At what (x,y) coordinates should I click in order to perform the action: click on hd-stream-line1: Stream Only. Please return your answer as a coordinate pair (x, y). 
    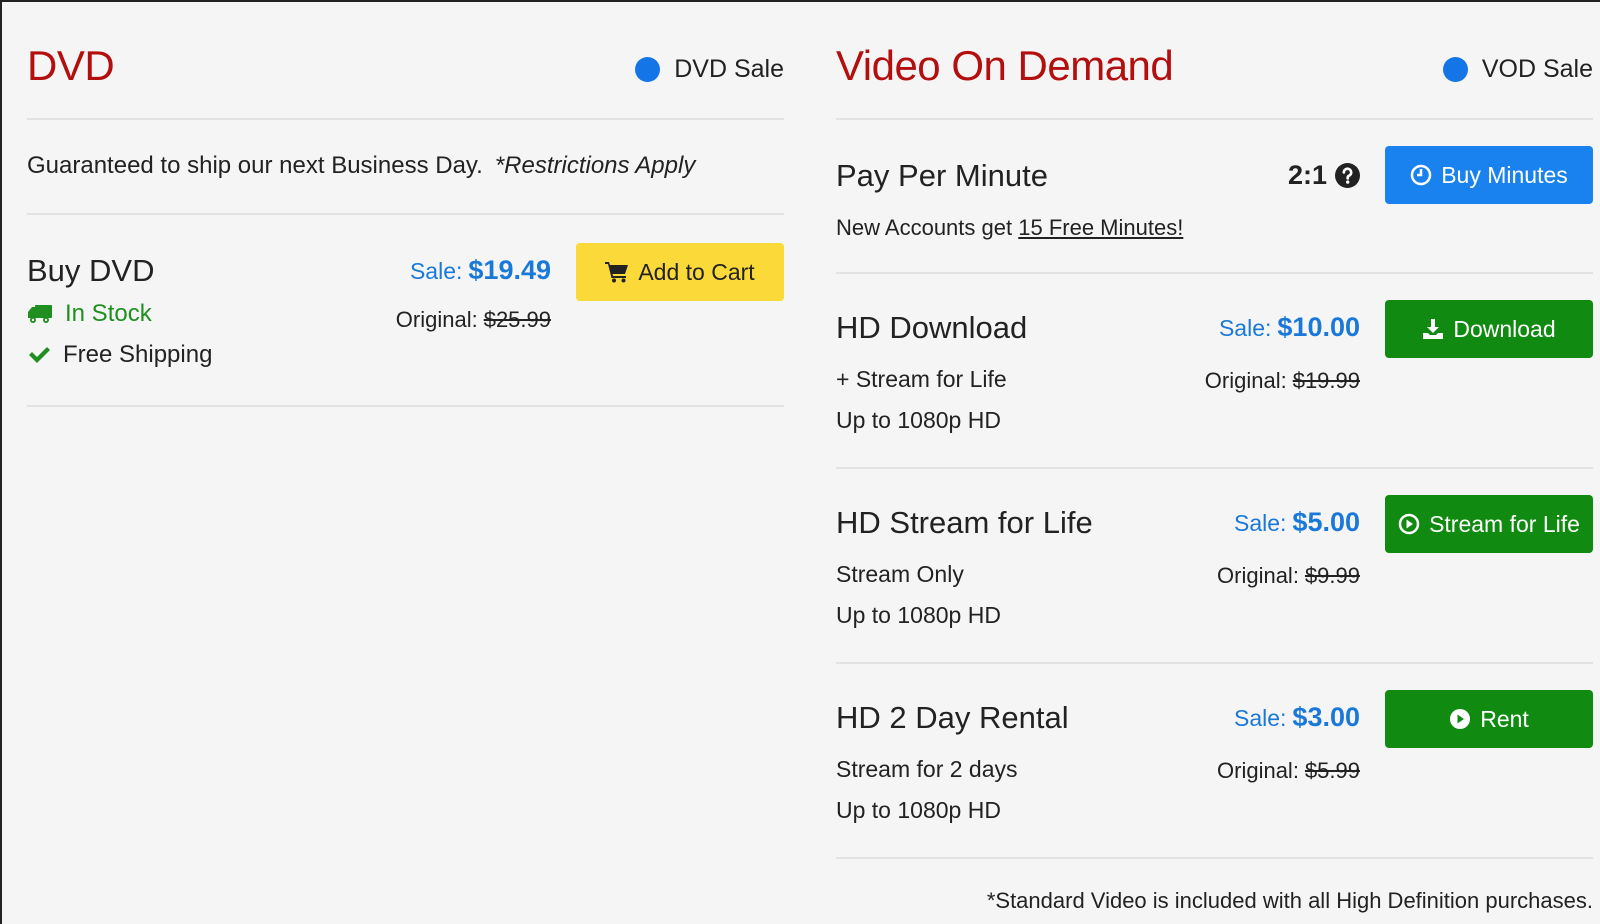
    Looking at the image, I should click on (900, 574).